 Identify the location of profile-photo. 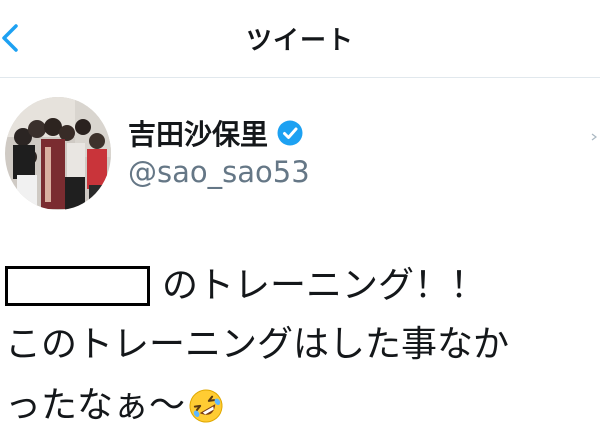
(58, 153).